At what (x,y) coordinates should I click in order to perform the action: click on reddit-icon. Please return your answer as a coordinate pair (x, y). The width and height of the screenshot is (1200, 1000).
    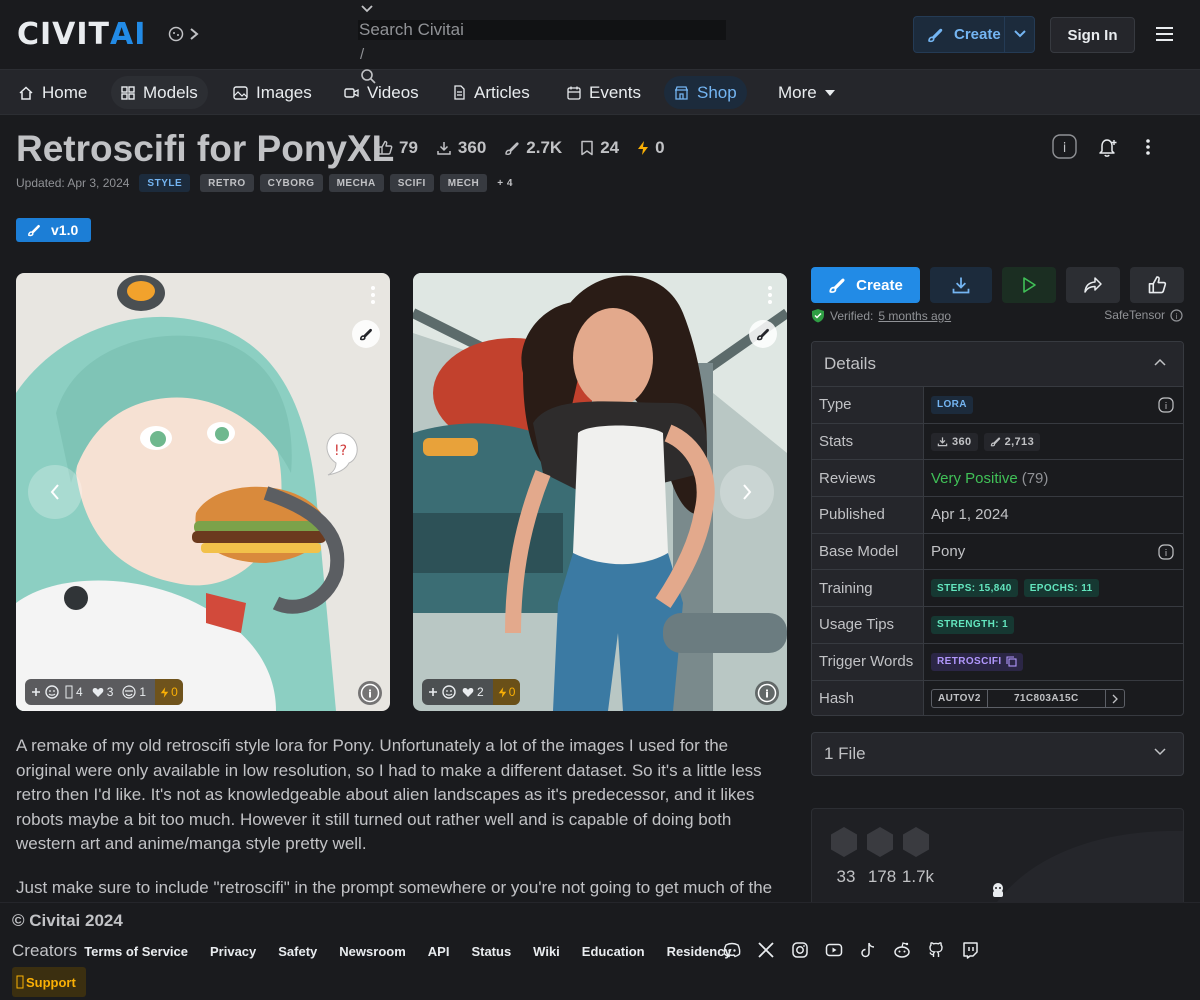
    Looking at the image, I should click on (902, 950).